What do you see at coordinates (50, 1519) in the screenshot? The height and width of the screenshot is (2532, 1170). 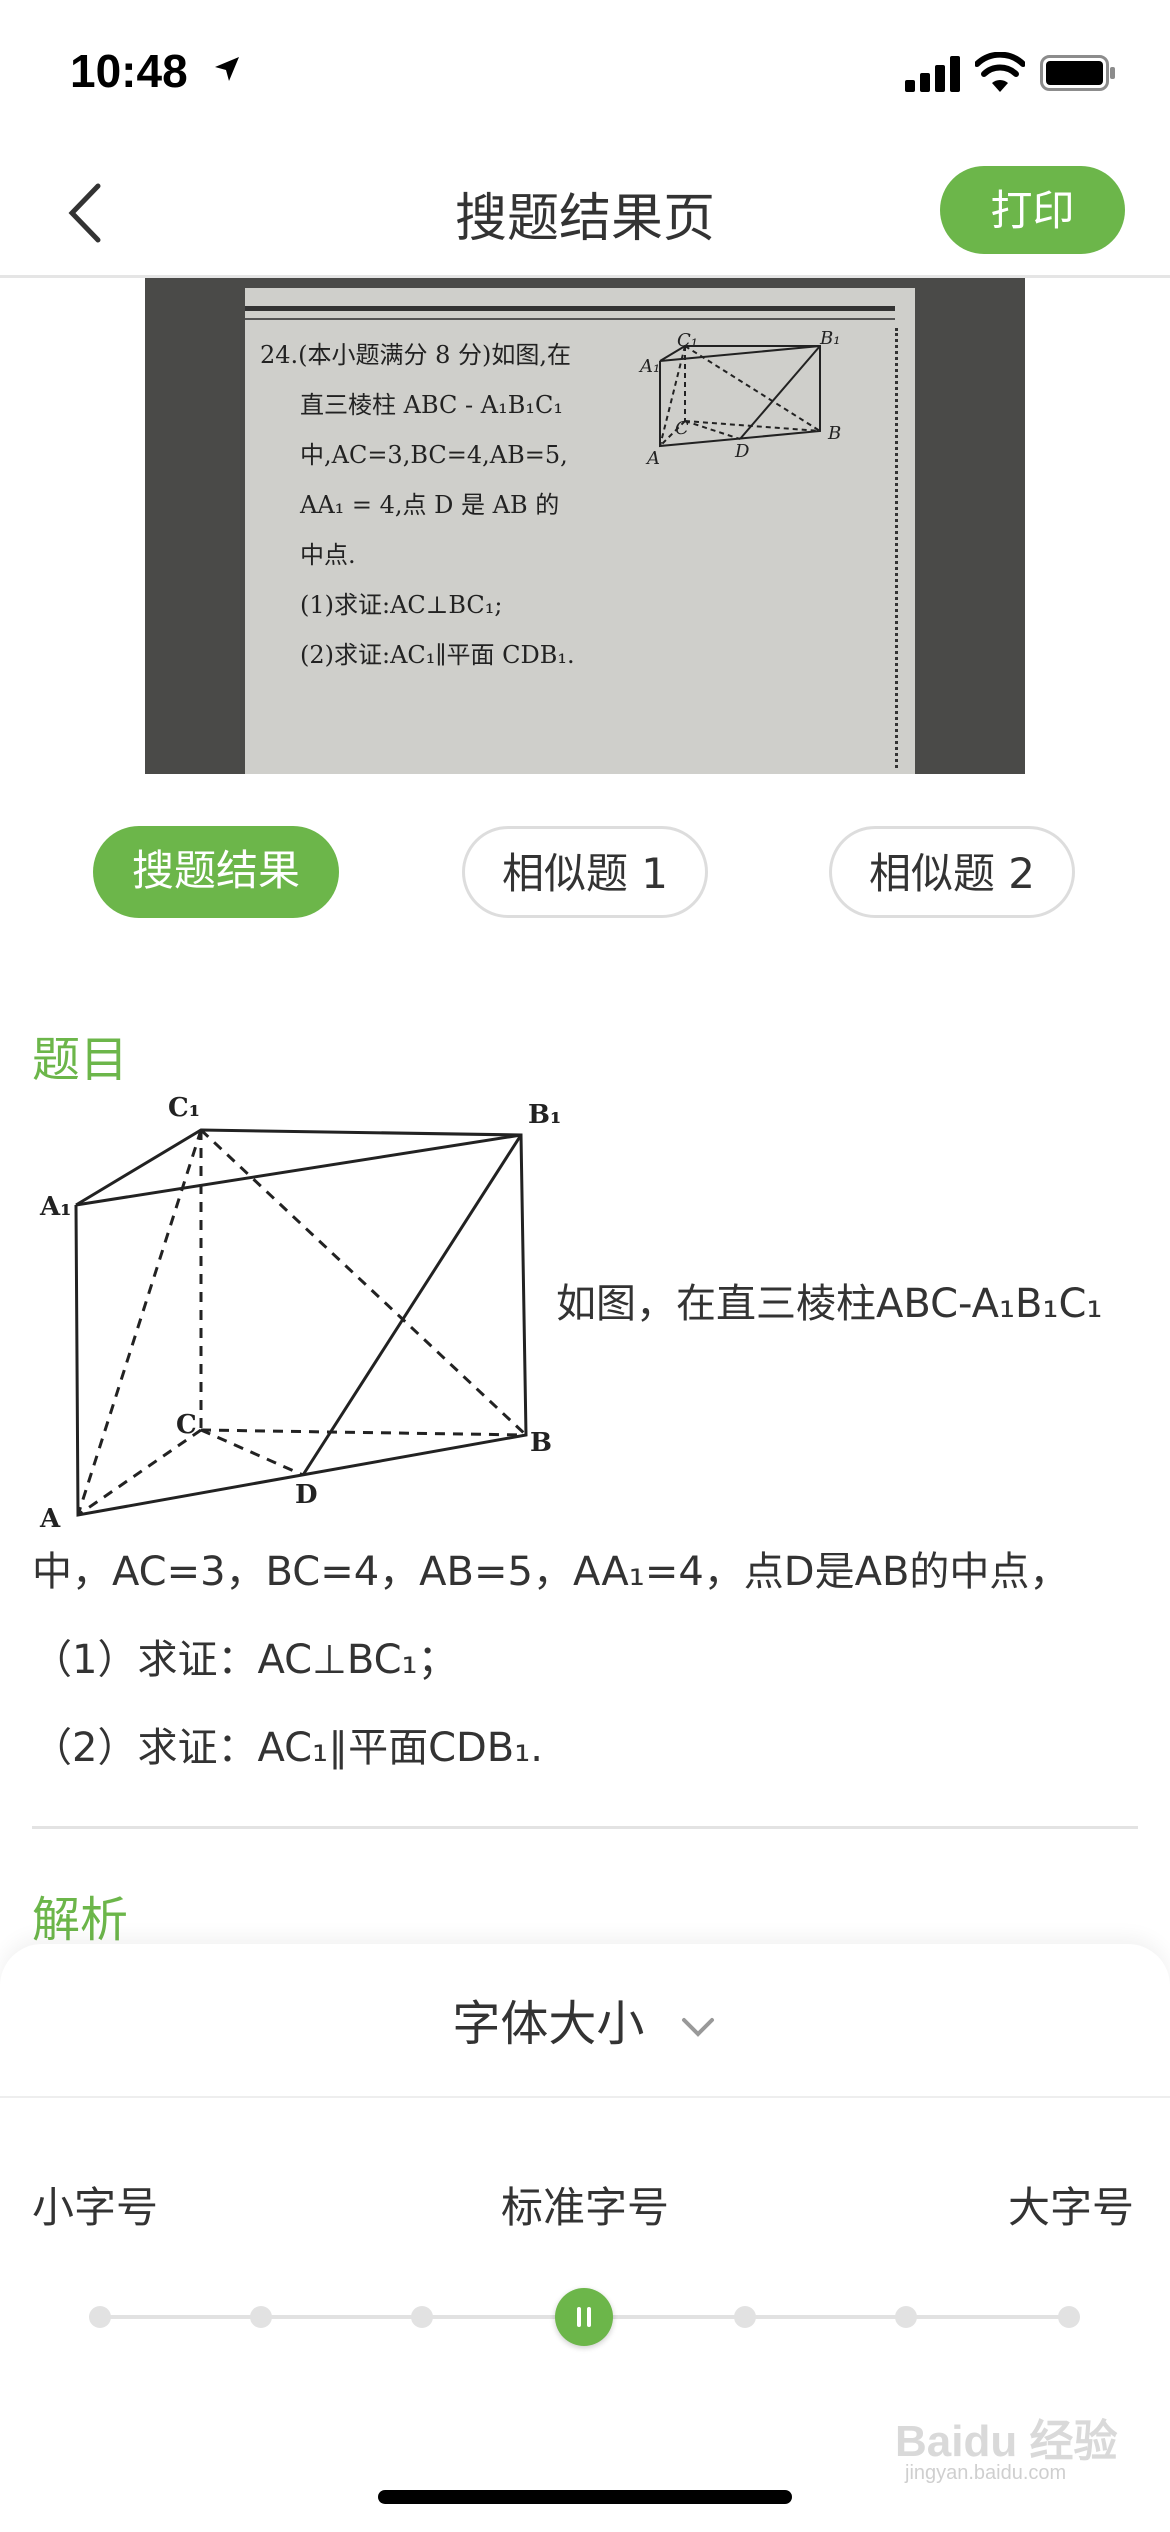 I see `figure-label-a: A` at bounding box center [50, 1519].